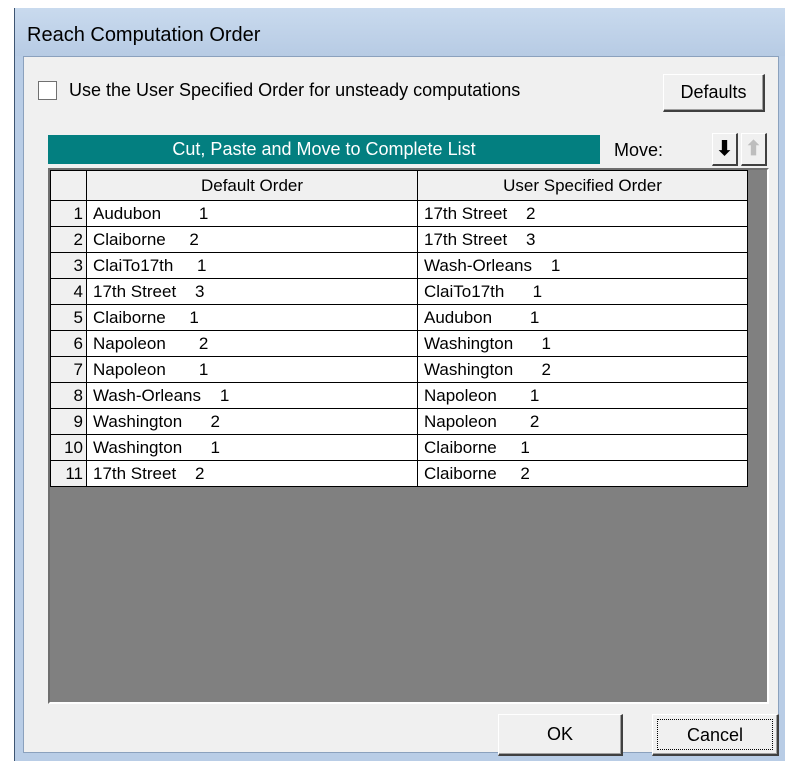  Describe the element at coordinates (252, 185) in the screenshot. I see `default-order-header: Default Order` at that location.